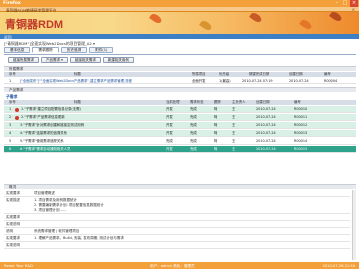  Describe the element at coordinates (90, 133) in the screenshot. I see `row-title-link: 4."子需求"连接需求的追溯关系` at that location.